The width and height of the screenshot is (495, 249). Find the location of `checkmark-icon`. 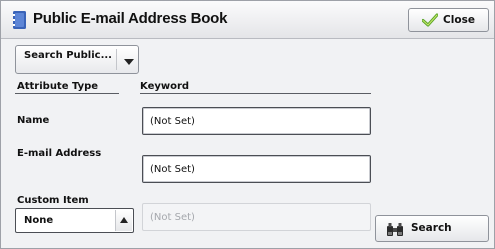

checkmark-icon is located at coordinates (430, 20).